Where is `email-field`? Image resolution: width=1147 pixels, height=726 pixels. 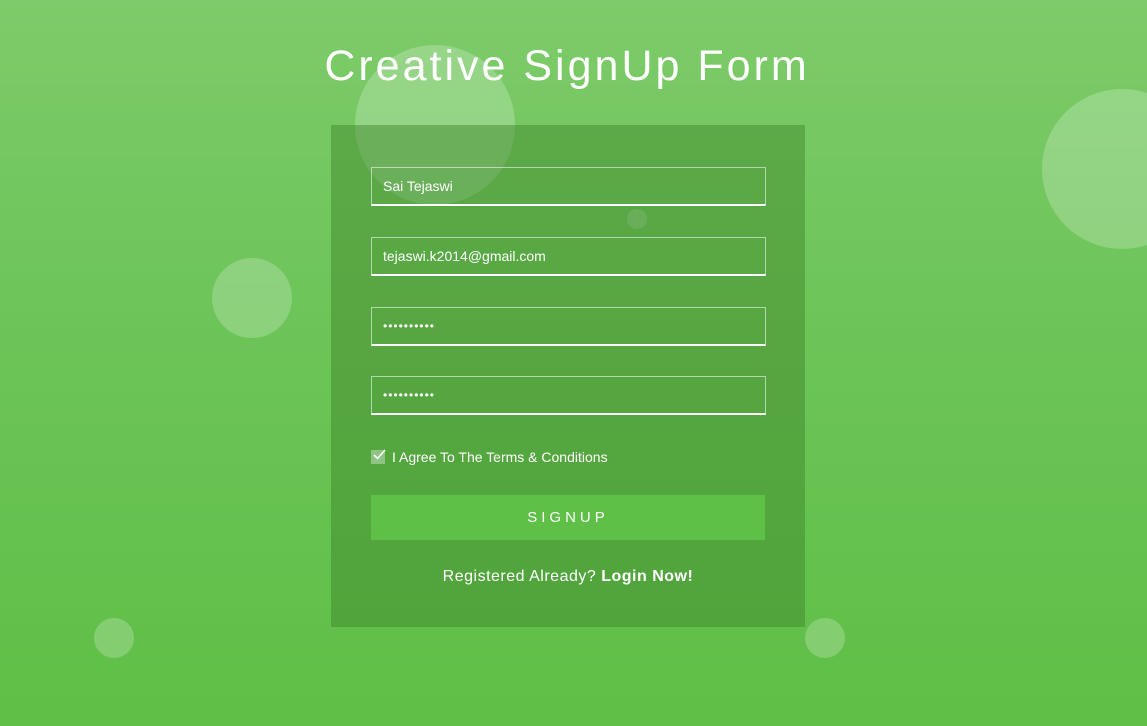
email-field is located at coordinates (568, 256).